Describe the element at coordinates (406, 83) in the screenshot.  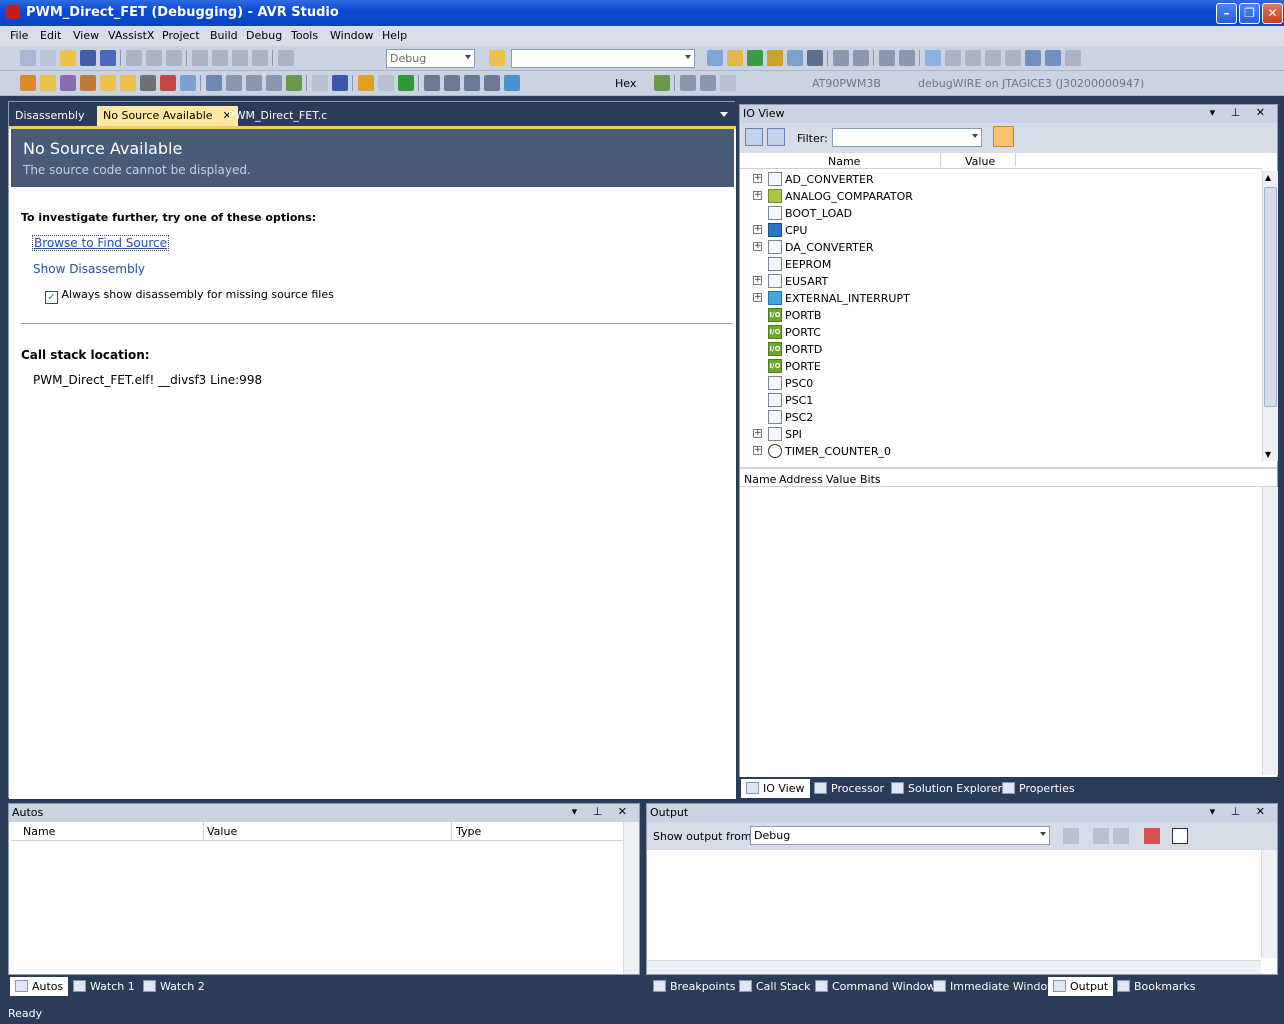
I see `continue-icon` at that location.